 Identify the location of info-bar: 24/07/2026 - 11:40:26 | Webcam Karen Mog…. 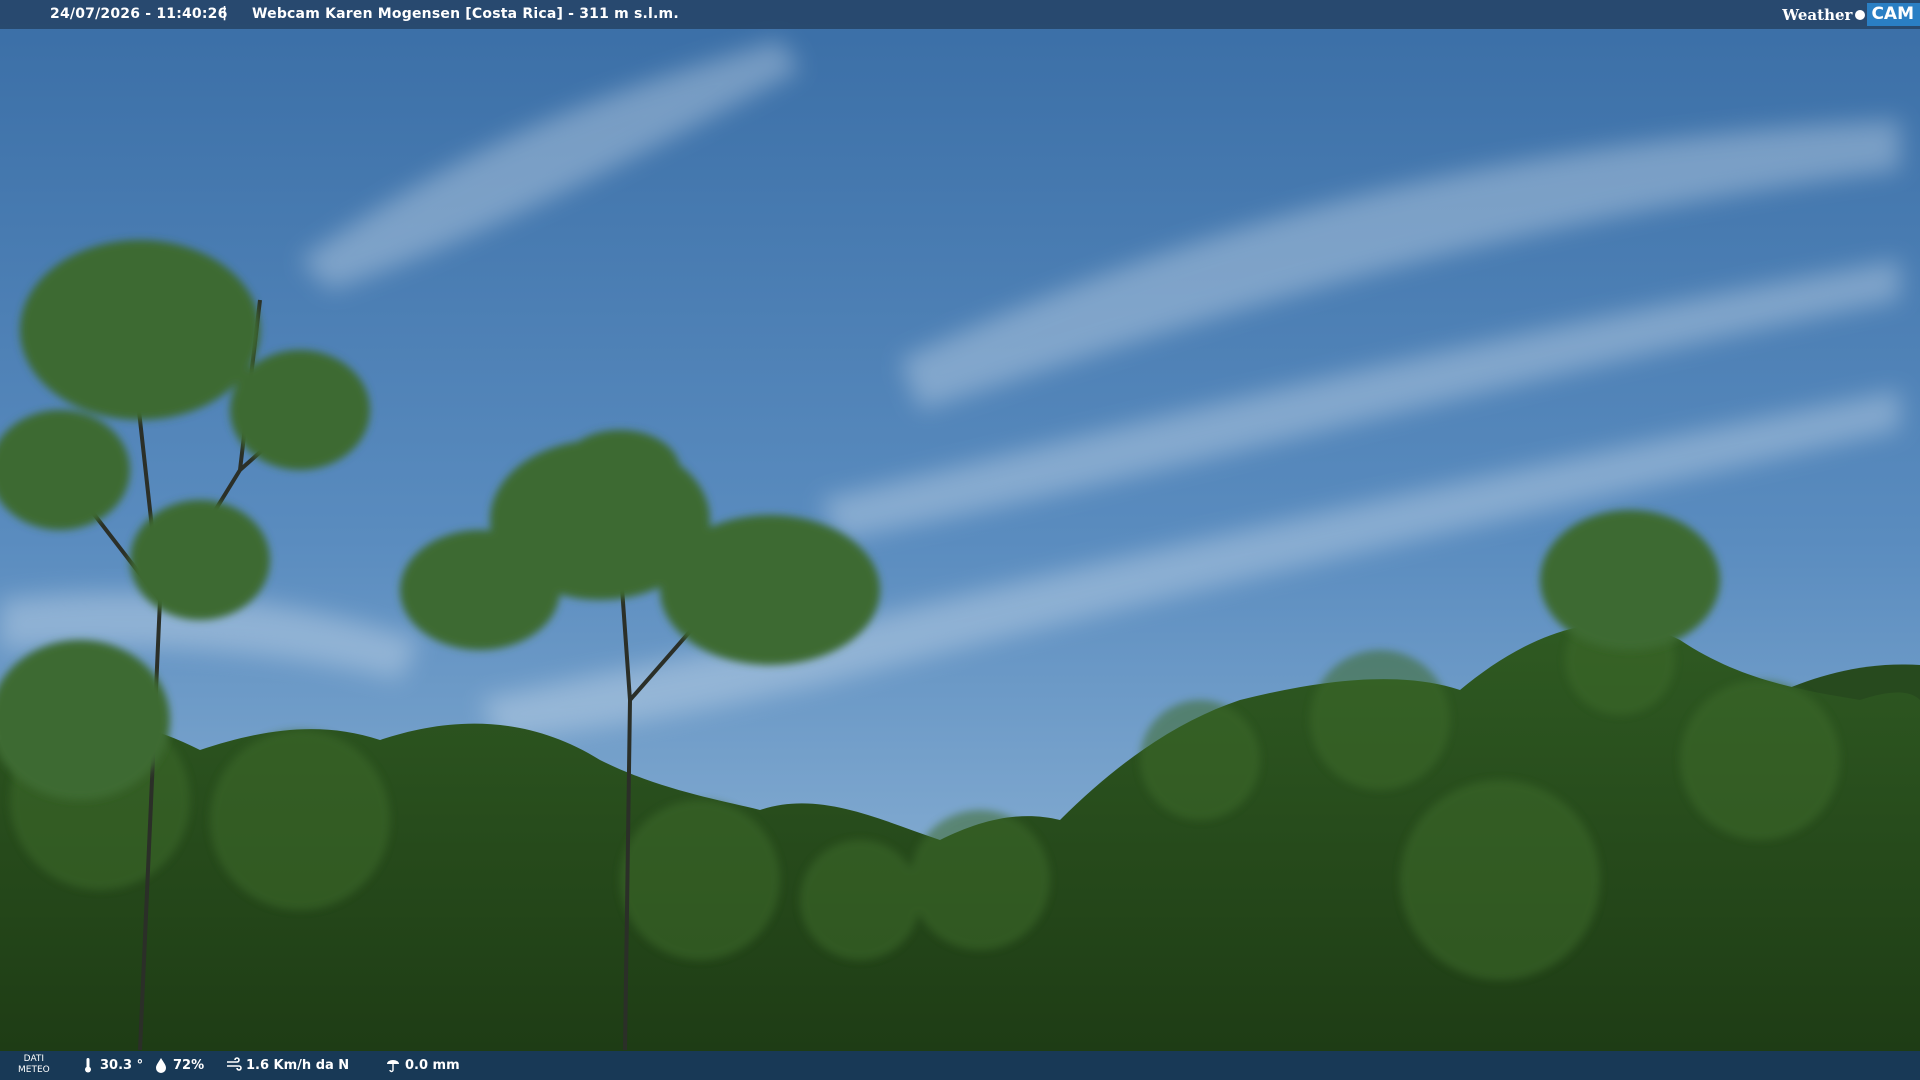
(960, 14).